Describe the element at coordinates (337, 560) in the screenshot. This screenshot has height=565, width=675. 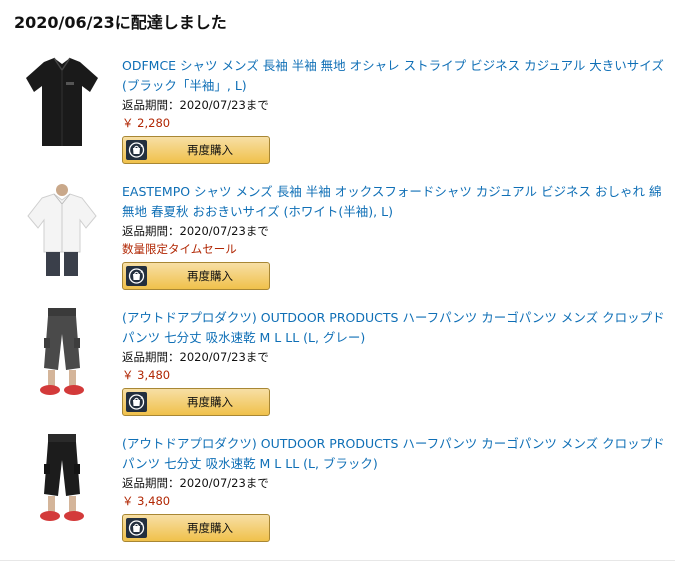
I see `section-divider` at that location.